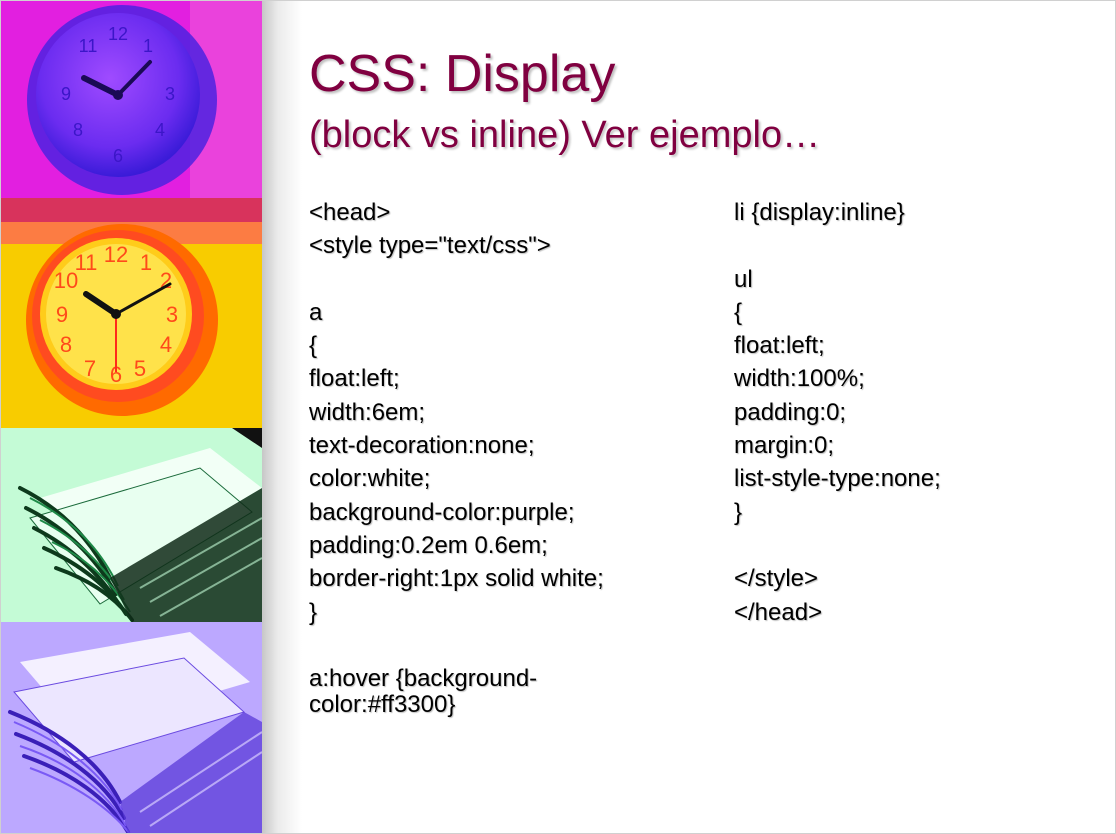 The height and width of the screenshot is (834, 1116). I want to click on code-line: border-right:1px solid white;, so click(456, 579).